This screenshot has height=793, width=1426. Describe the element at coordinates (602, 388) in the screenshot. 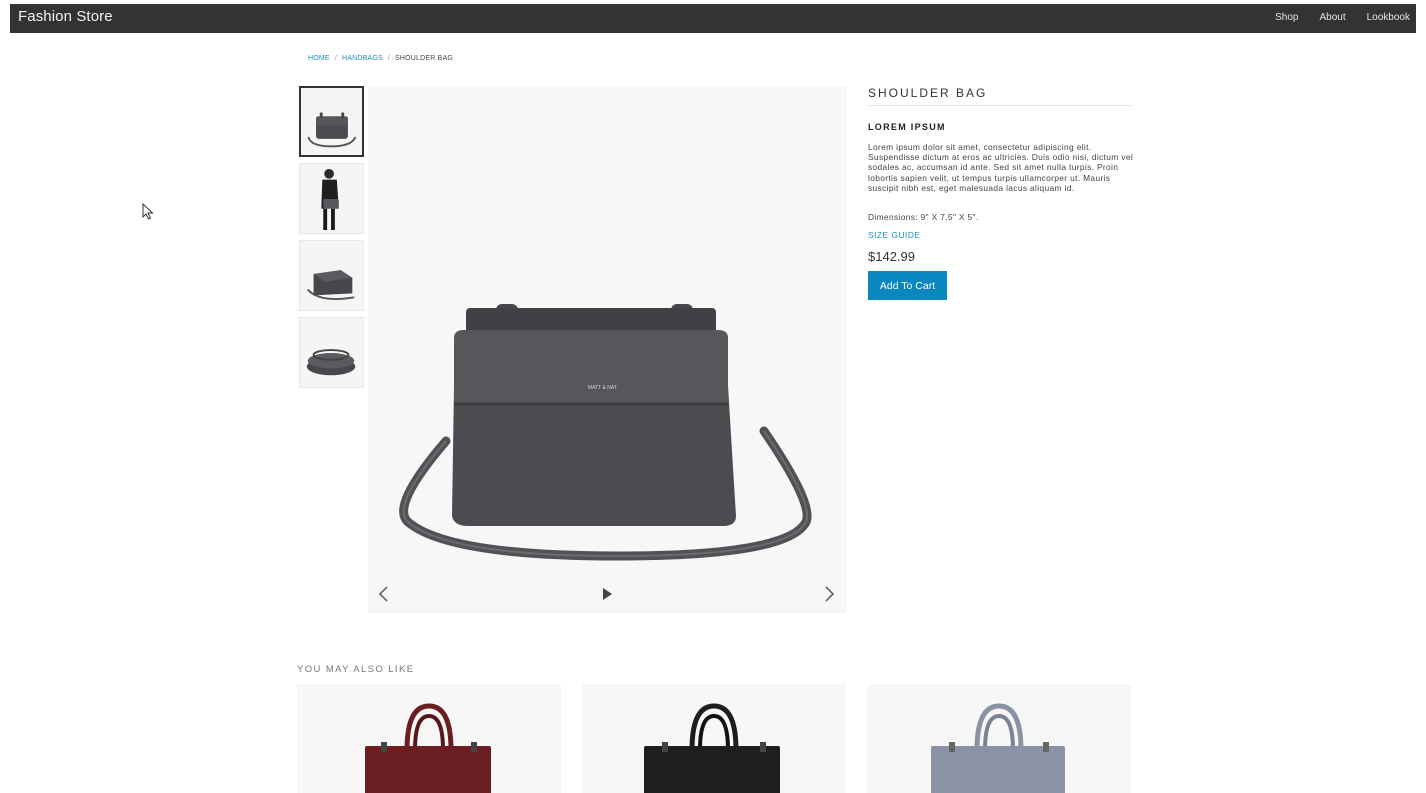

I see `brand-stamp: MATT & NAT` at that location.